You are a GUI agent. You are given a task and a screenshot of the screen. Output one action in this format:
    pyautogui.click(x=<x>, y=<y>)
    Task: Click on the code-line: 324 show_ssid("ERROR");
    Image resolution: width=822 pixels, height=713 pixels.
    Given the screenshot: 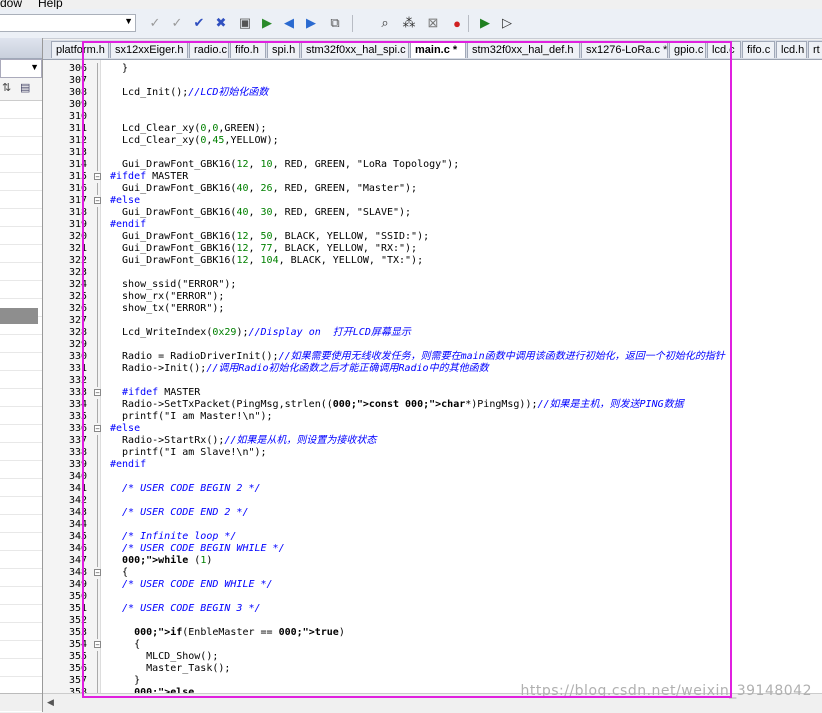 What is the action you would take?
    pyautogui.click(x=432, y=285)
    